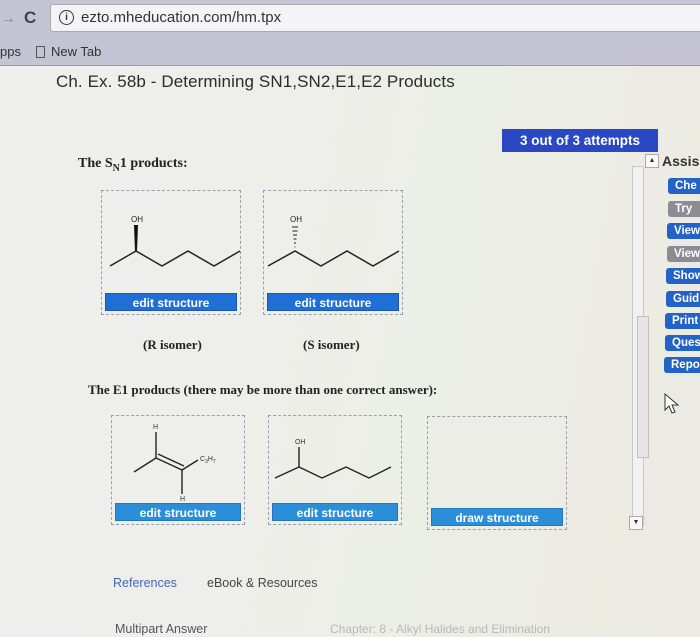  What do you see at coordinates (172, 344) in the screenshot?
I see `r-isomer-label: (R isomer)` at bounding box center [172, 344].